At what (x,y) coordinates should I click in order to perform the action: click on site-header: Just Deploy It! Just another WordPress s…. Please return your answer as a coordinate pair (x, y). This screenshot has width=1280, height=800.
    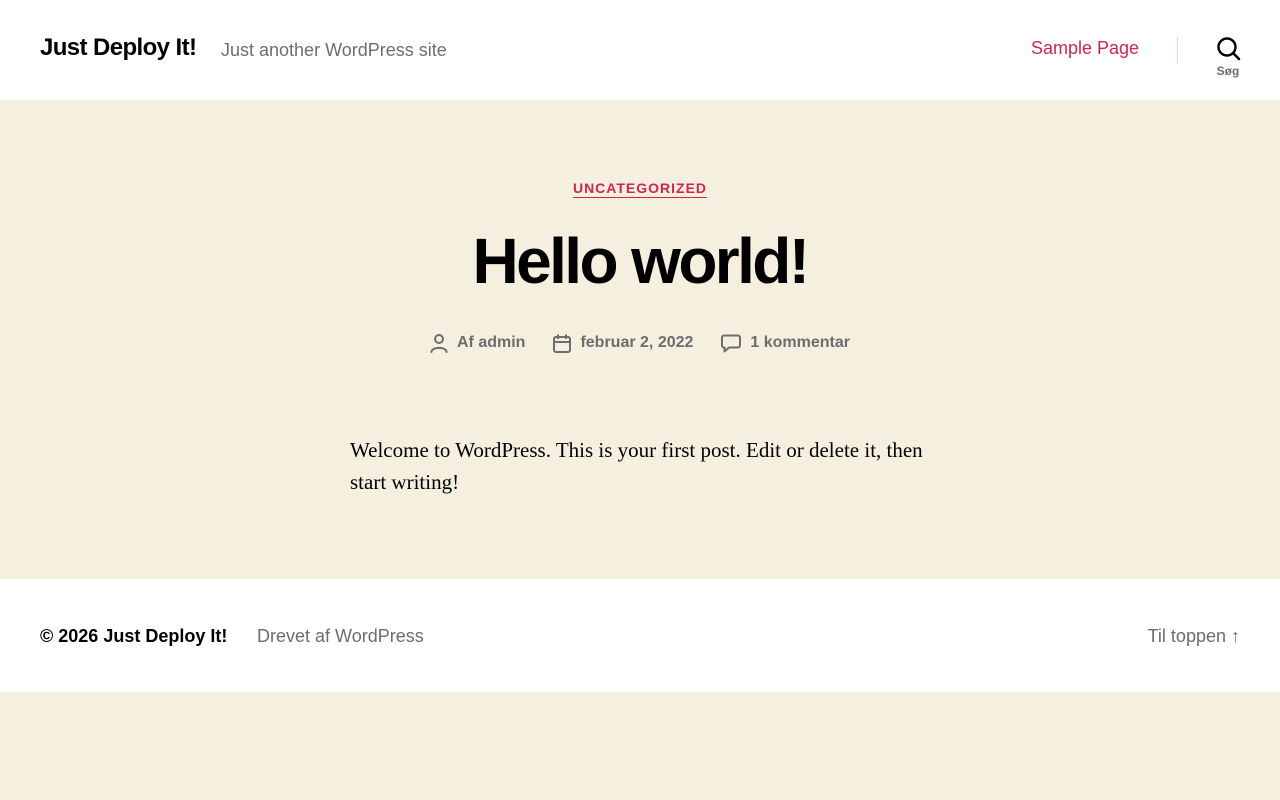
    Looking at the image, I should click on (640, 50).